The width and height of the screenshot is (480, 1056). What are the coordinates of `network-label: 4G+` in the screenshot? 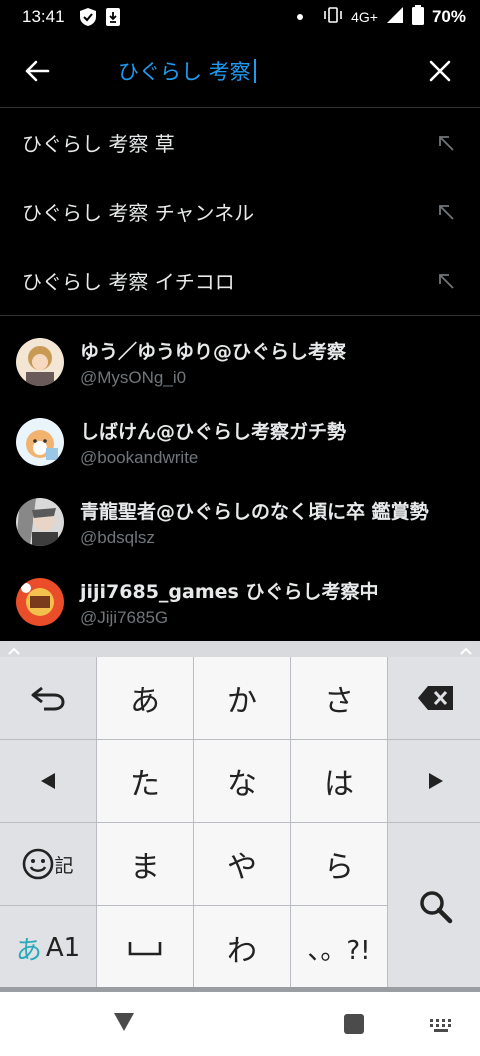 It's located at (364, 17).